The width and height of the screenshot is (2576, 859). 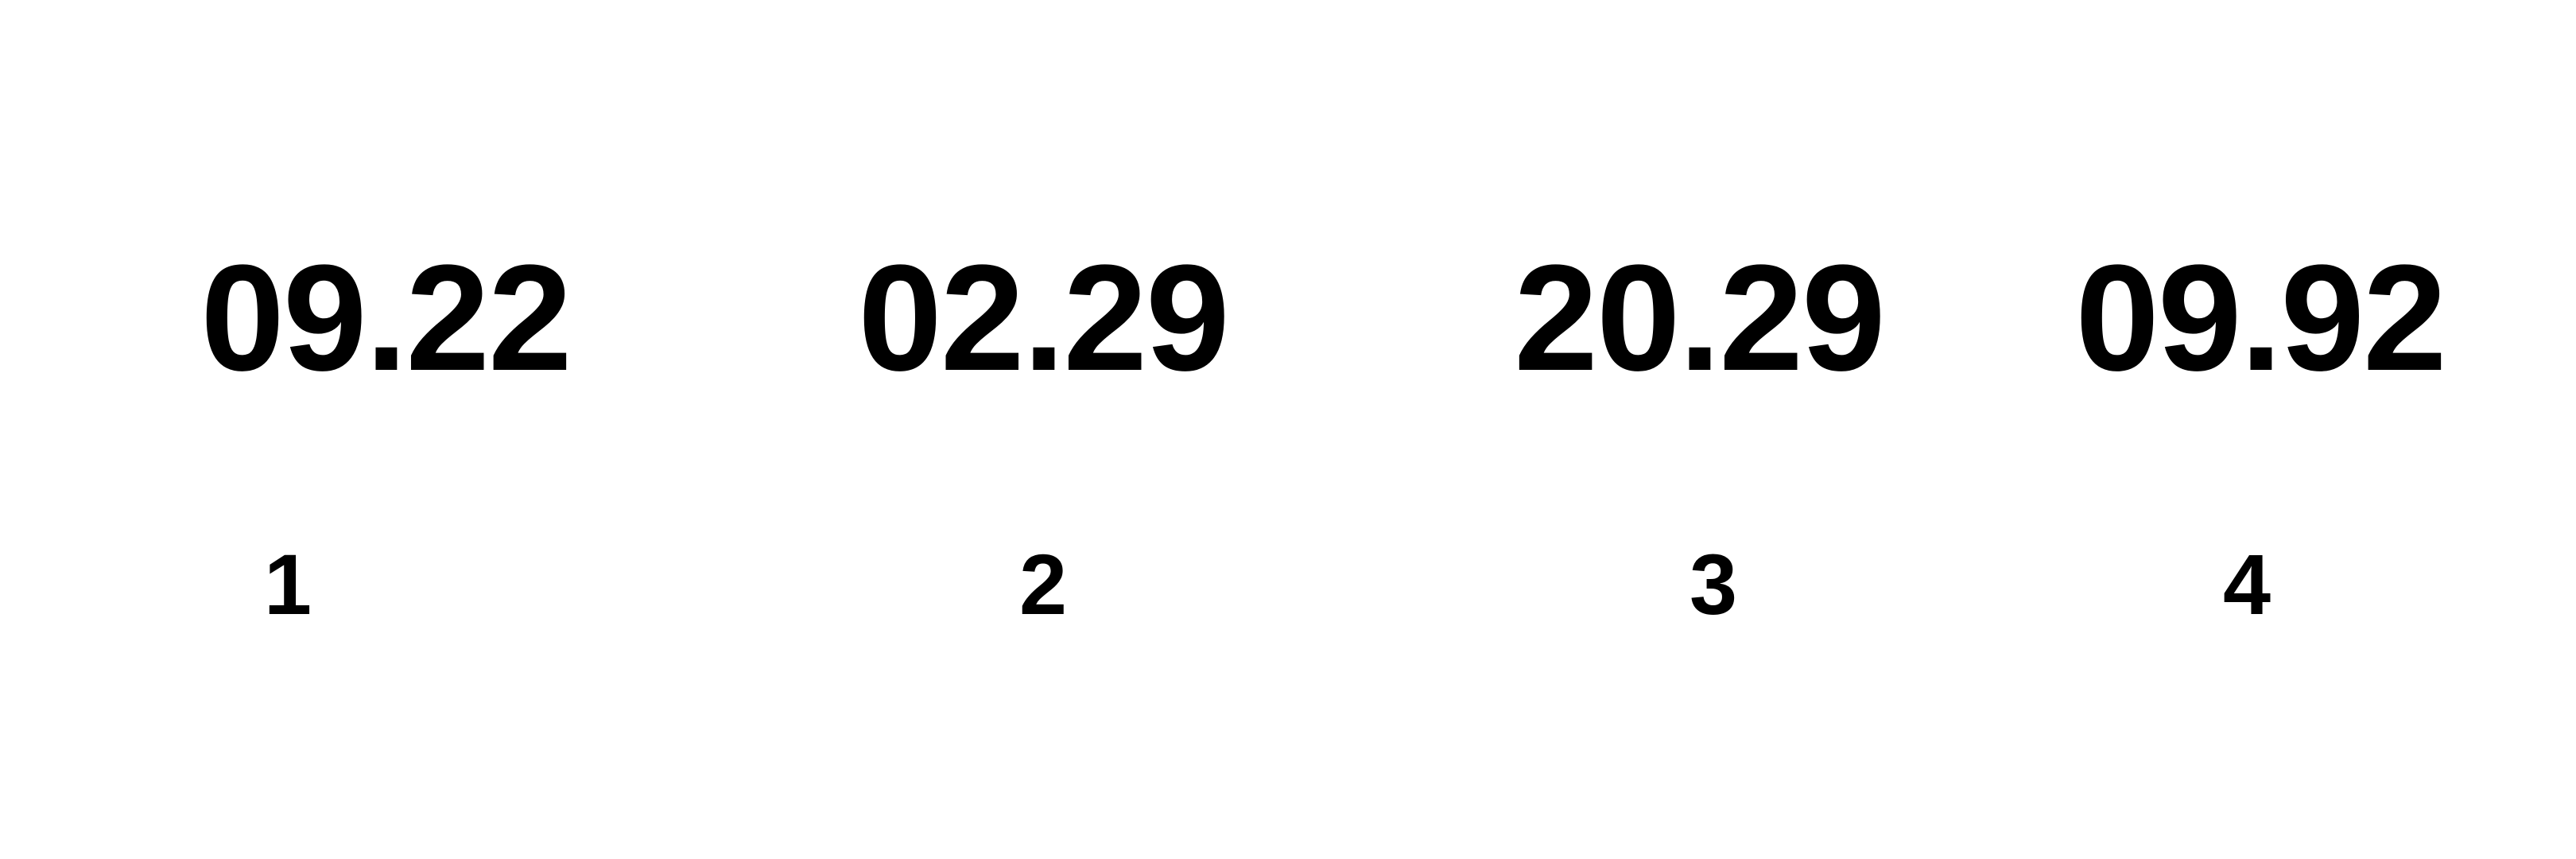 I want to click on option-4-label: 4, so click(x=2247, y=584).